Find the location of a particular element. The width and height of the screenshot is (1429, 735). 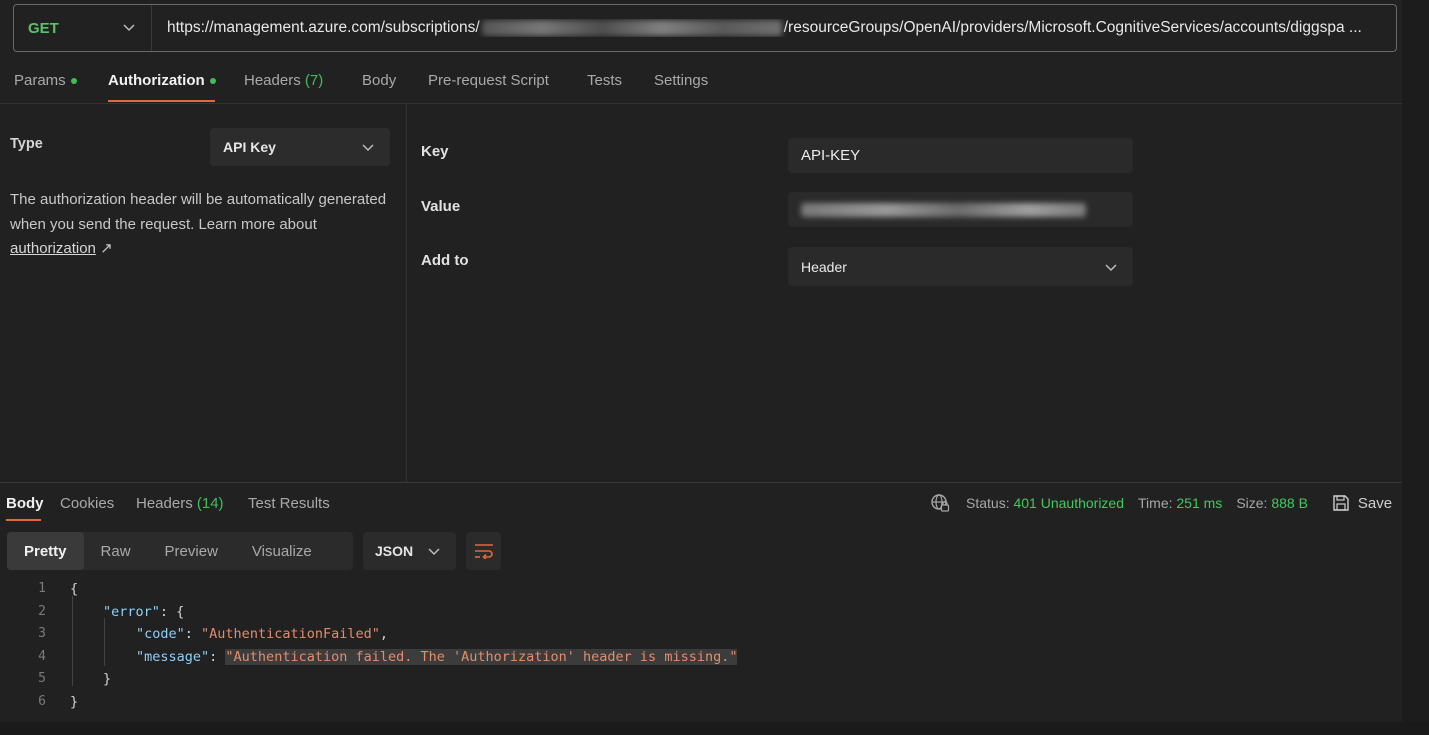

auth-type-value: API Key is located at coordinates (249, 147).